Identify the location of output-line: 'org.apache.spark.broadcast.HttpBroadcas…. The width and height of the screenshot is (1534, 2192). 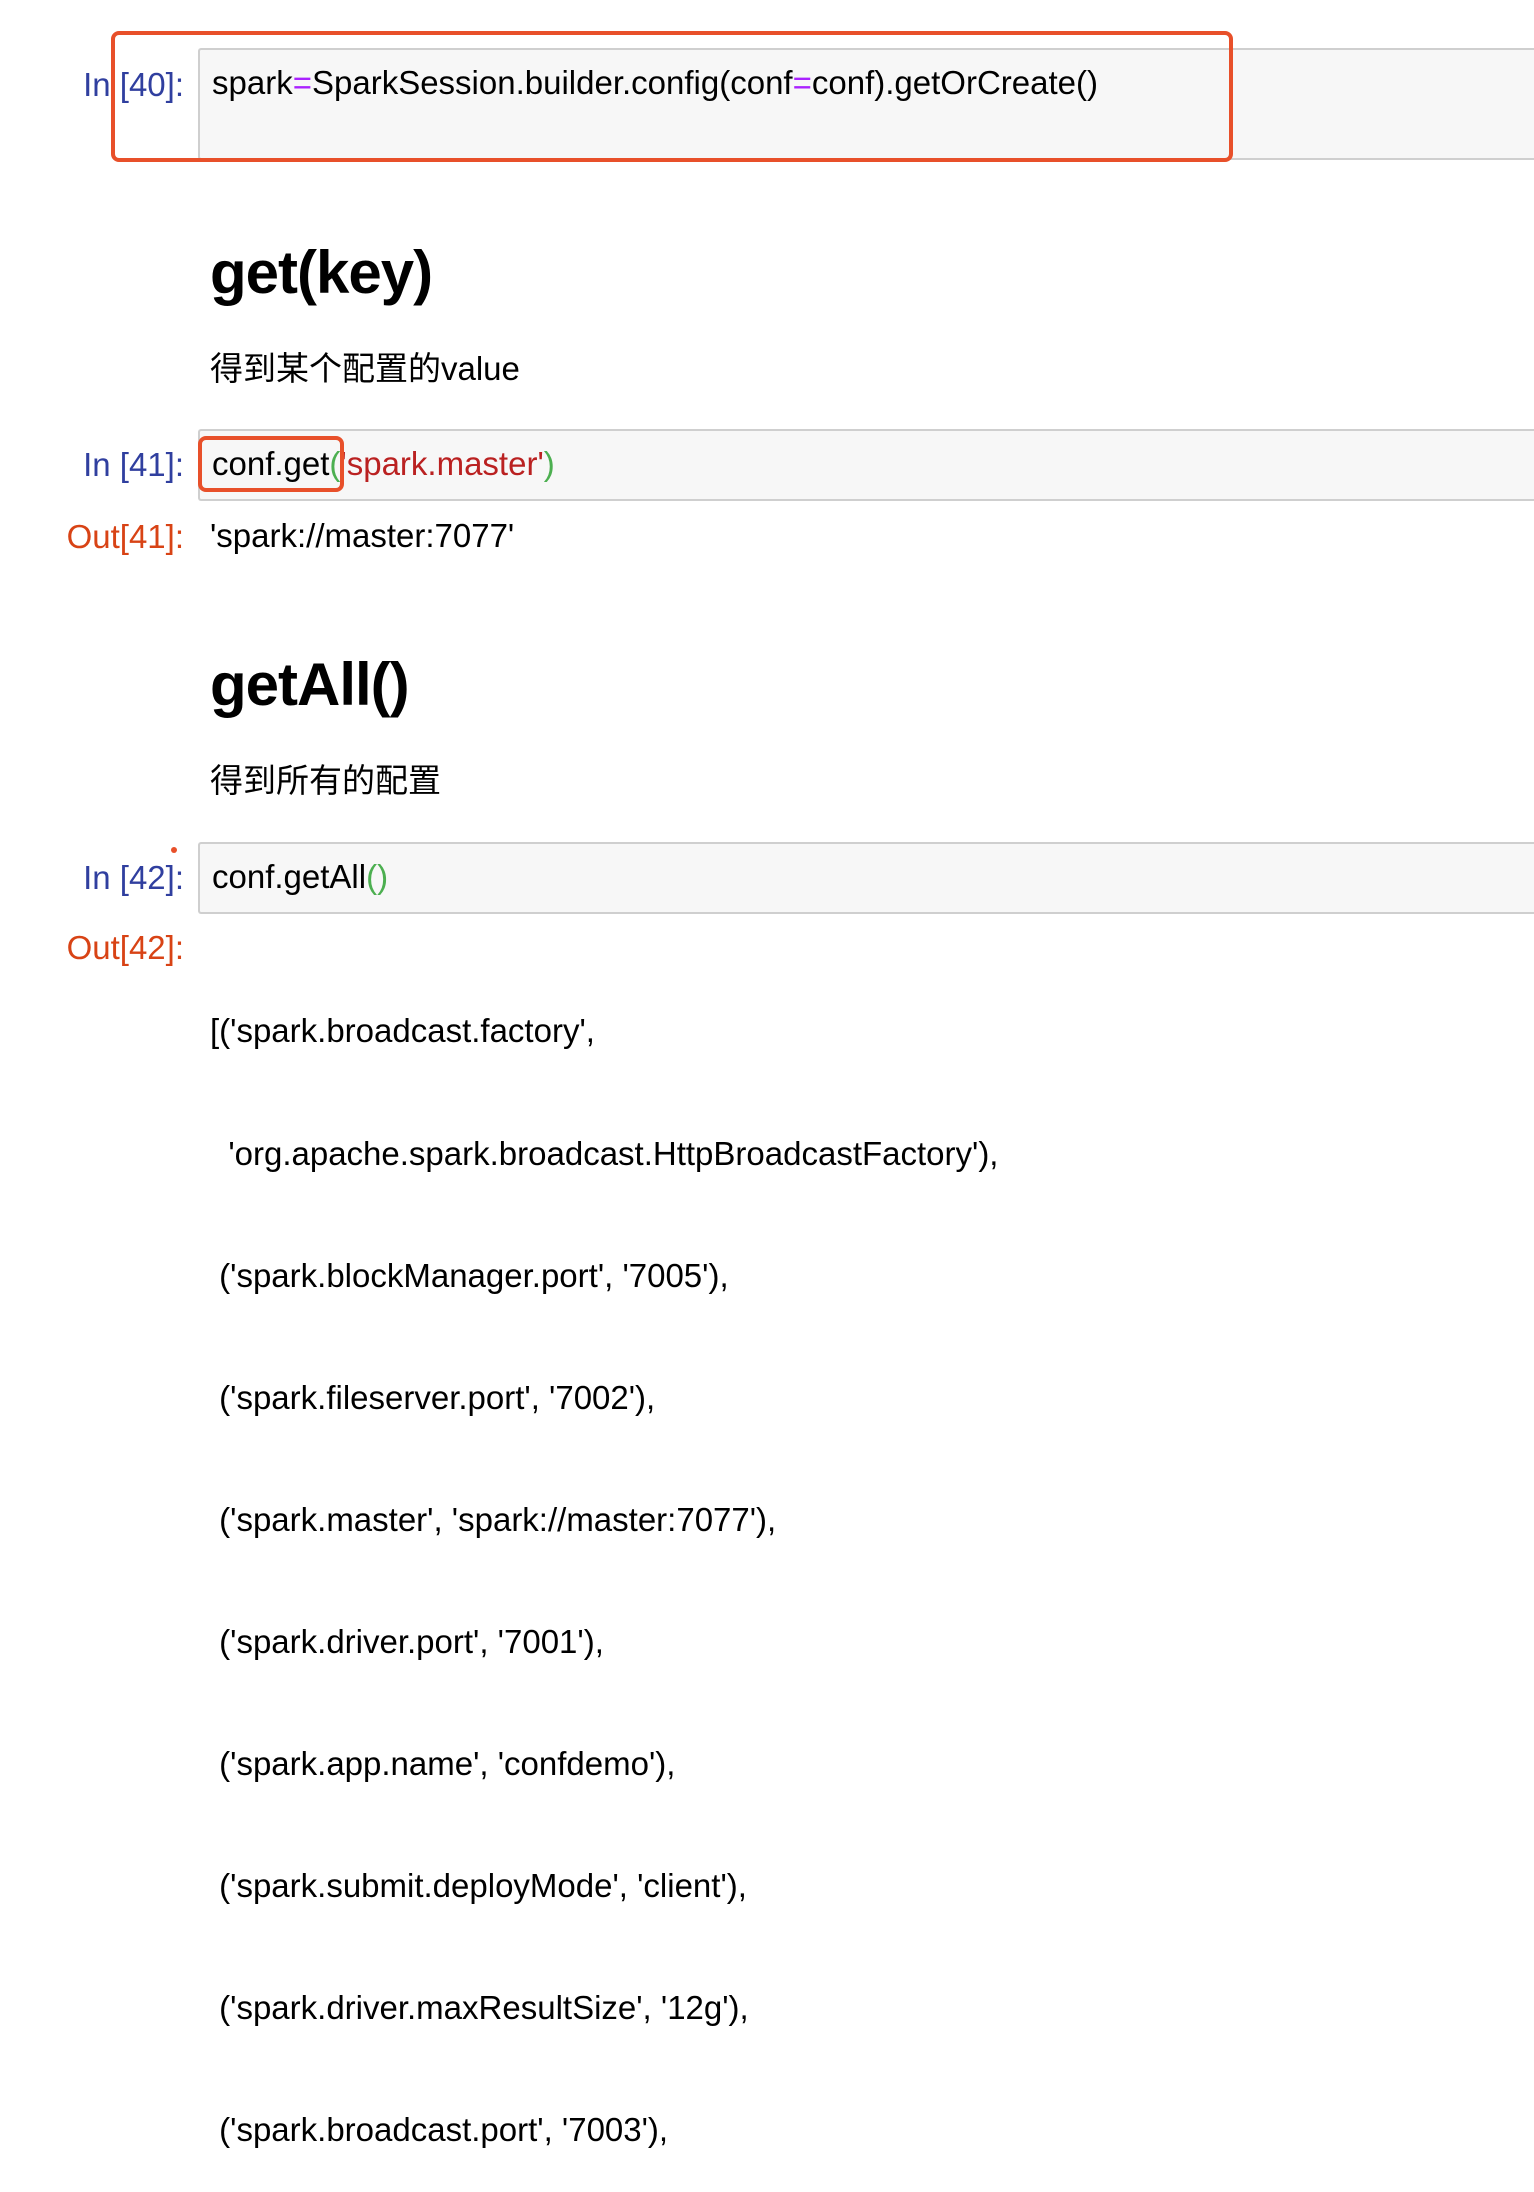
(604, 1153).